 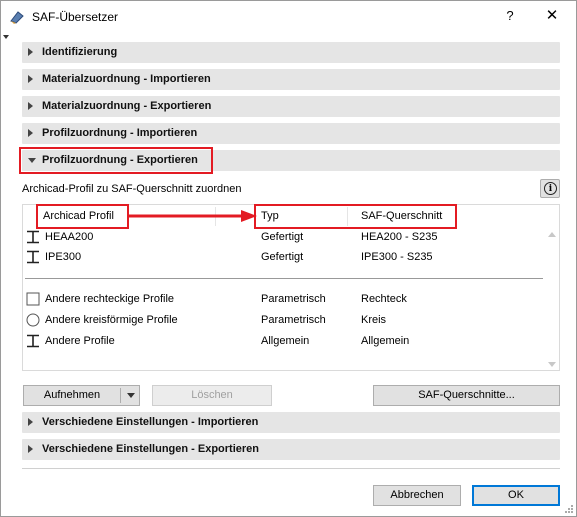 I want to click on section-label: Profilzuordnung - Importieren, so click(x=120, y=133).